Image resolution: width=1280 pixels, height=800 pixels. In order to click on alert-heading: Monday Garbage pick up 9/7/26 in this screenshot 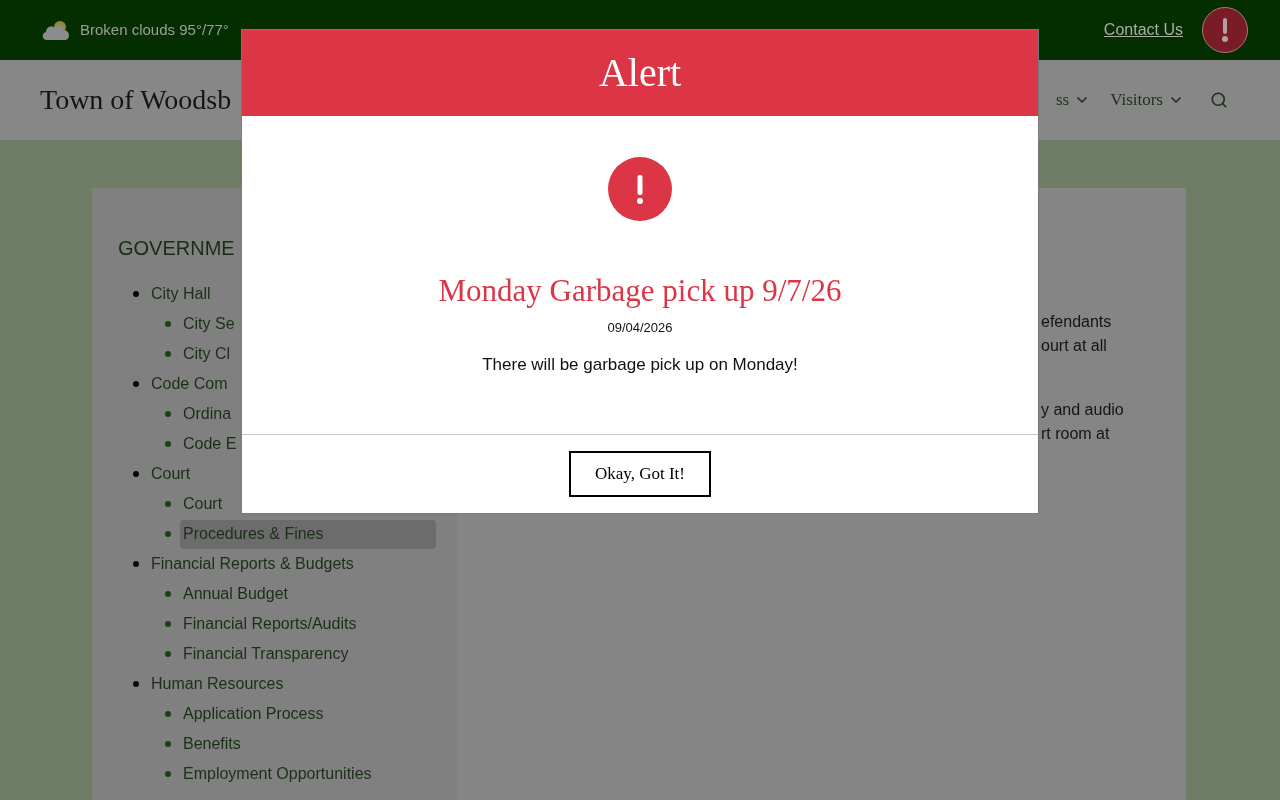, I will do `click(640, 291)`.